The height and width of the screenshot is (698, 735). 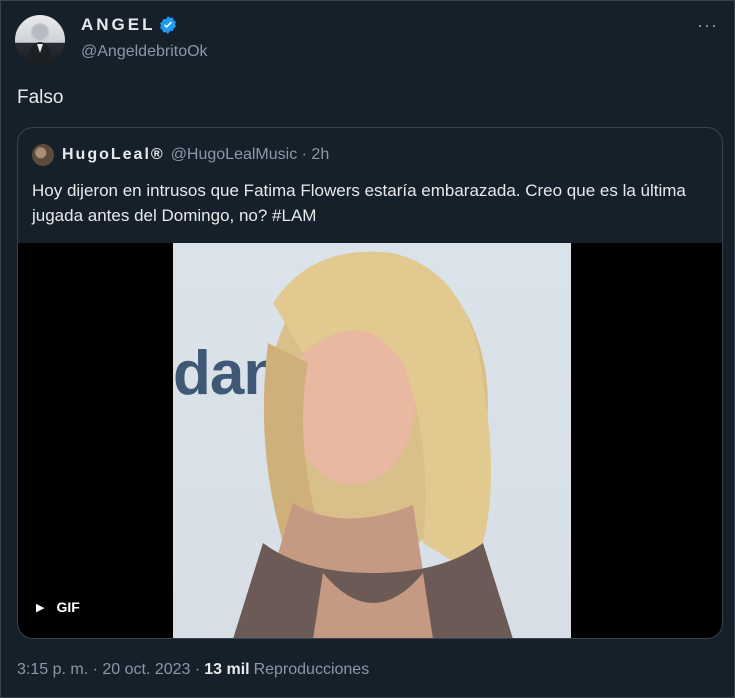 What do you see at coordinates (311, 669) in the screenshot?
I see `views-label: Reproducciones` at bounding box center [311, 669].